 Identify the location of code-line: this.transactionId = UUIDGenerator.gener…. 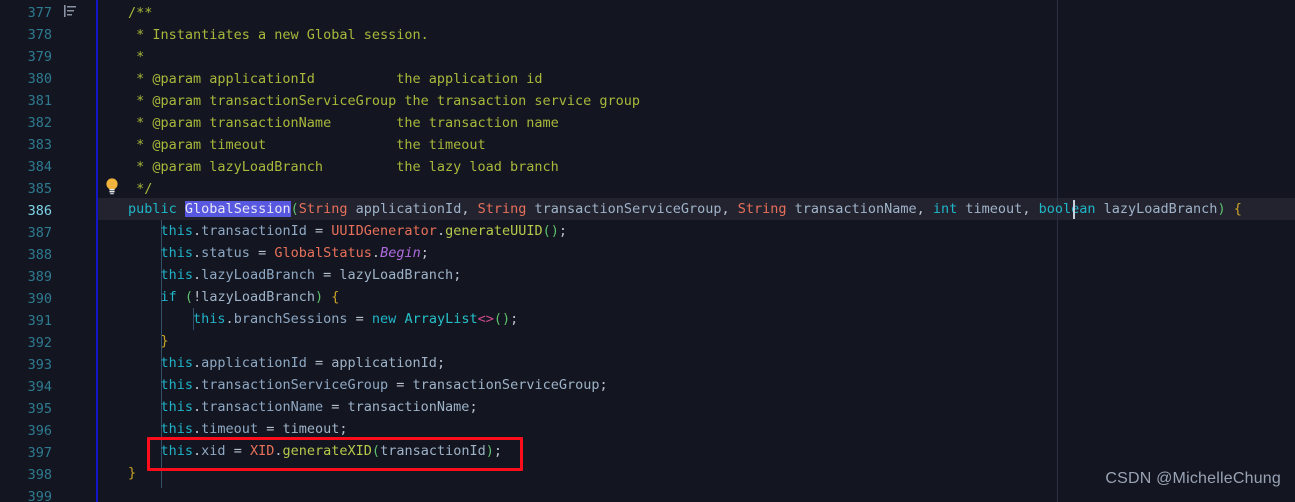
(364, 231).